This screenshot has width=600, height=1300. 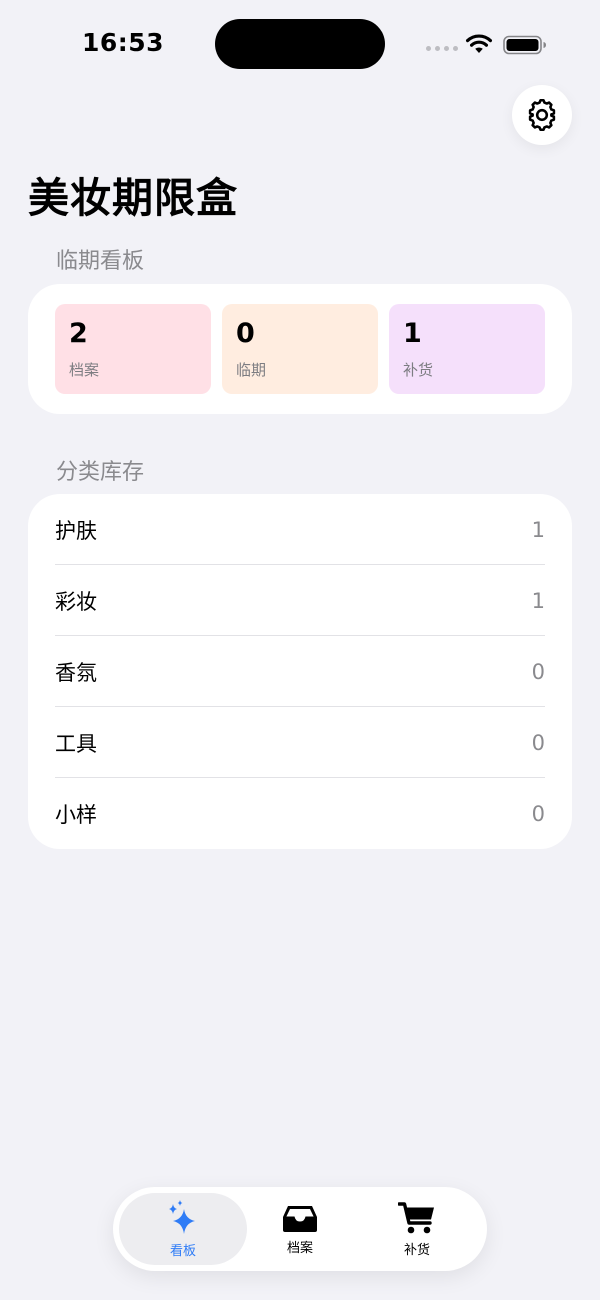 I want to click on stats-card: 2 档案 0 临期 1 补货, so click(x=300, y=349).